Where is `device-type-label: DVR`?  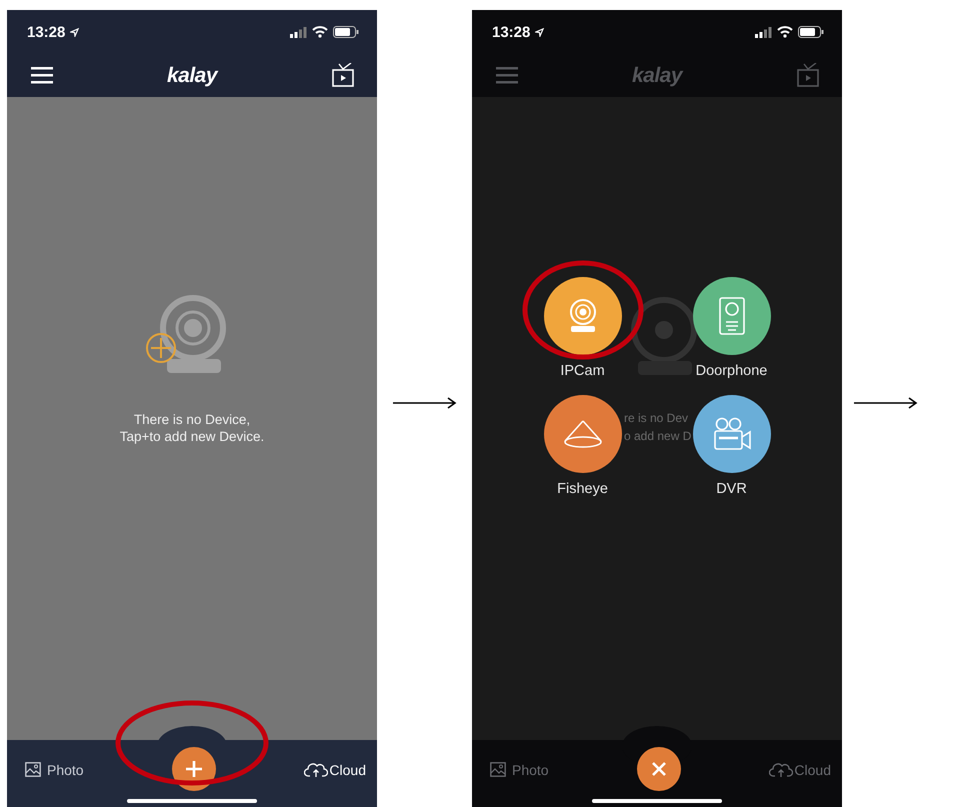 device-type-label: DVR is located at coordinates (731, 489).